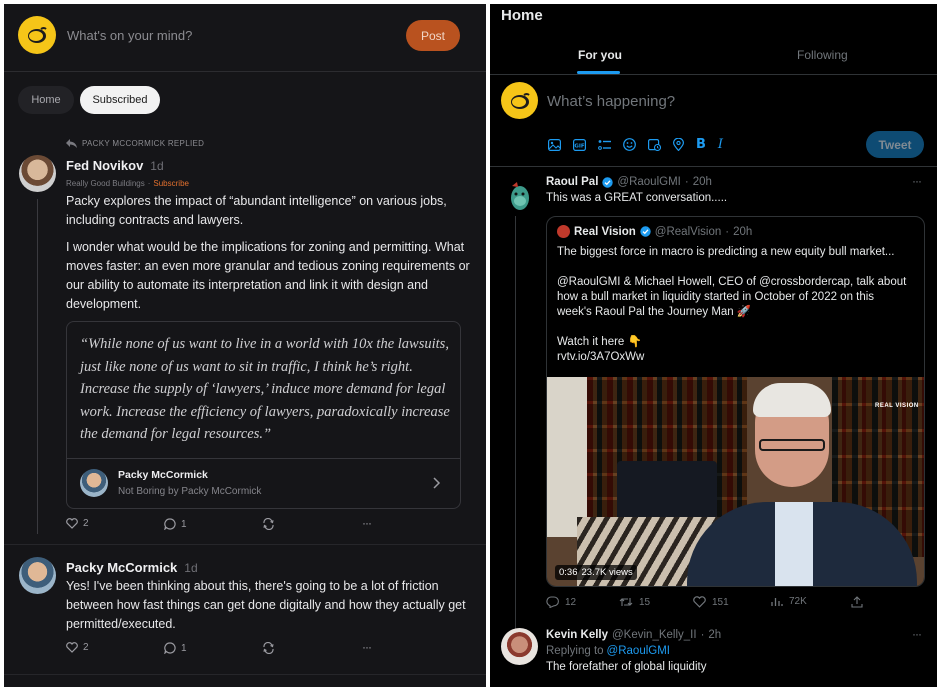  I want to click on replying-to: Replying to @RaoulGMI, so click(608, 651).